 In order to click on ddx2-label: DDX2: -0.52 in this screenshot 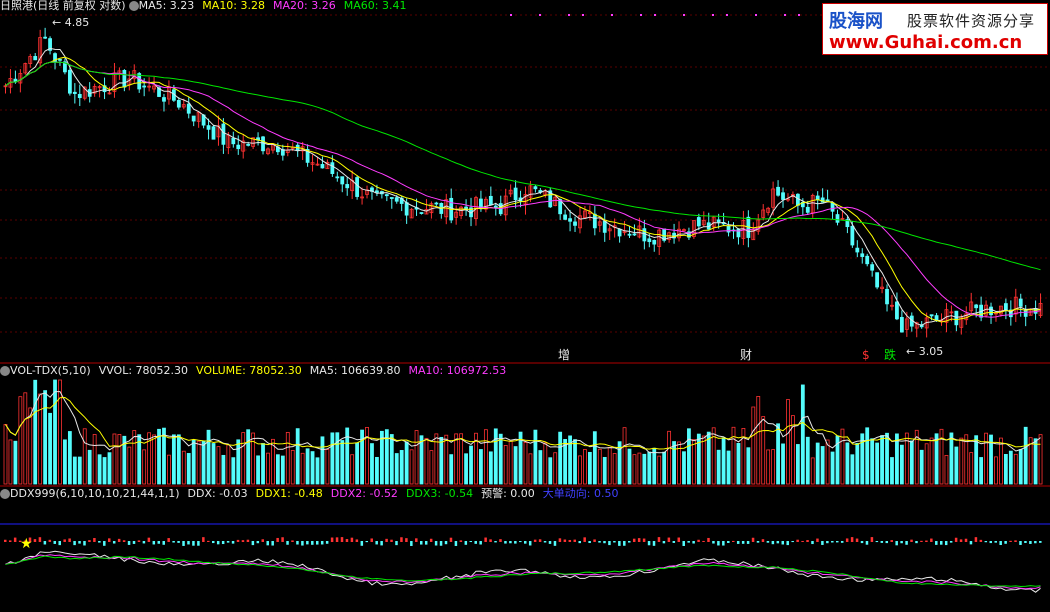, I will do `click(364, 493)`.